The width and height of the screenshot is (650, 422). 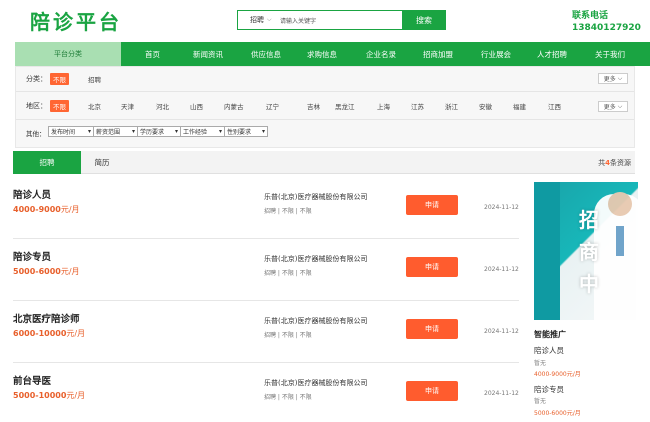 I want to click on tab-resume: 简历, so click(x=102, y=162).